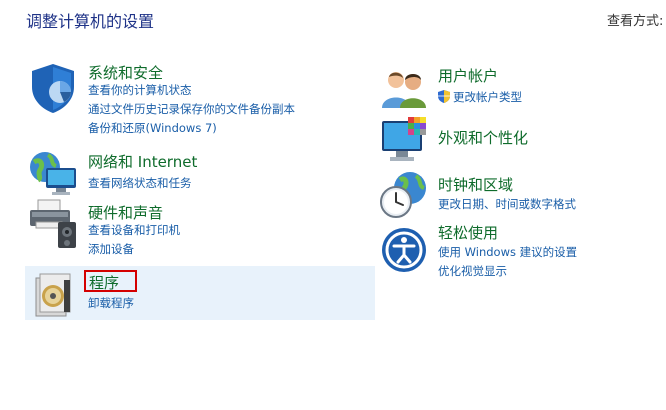  What do you see at coordinates (406, 142) in the screenshot?
I see `monitor-palette-icon` at bounding box center [406, 142].